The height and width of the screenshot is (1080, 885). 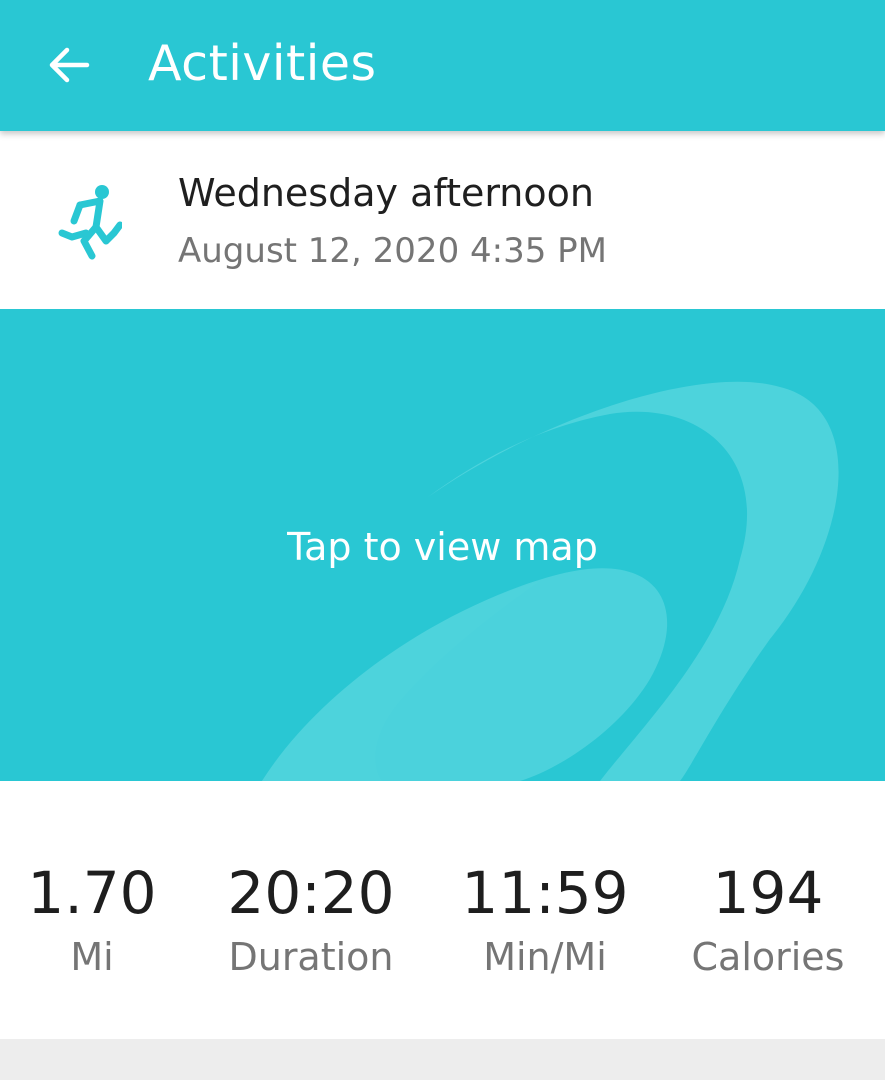 I want to click on arrow-left-icon, so click(x=69, y=65).